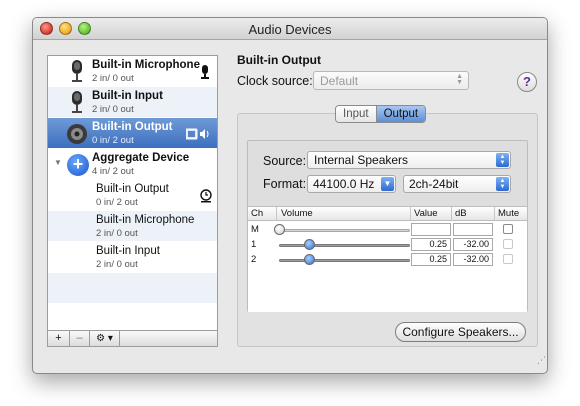 The width and height of the screenshot is (580, 406). What do you see at coordinates (77, 134) in the screenshot?
I see `speaker-icon` at bounding box center [77, 134].